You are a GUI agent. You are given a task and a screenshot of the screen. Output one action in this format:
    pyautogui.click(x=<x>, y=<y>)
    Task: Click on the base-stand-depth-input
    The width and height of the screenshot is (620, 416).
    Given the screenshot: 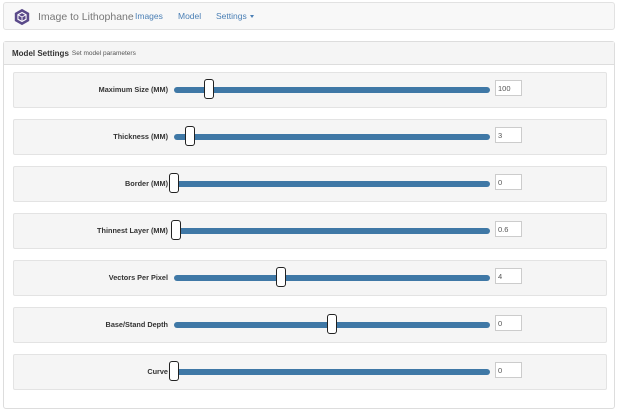 What is the action you would take?
    pyautogui.click(x=508, y=323)
    